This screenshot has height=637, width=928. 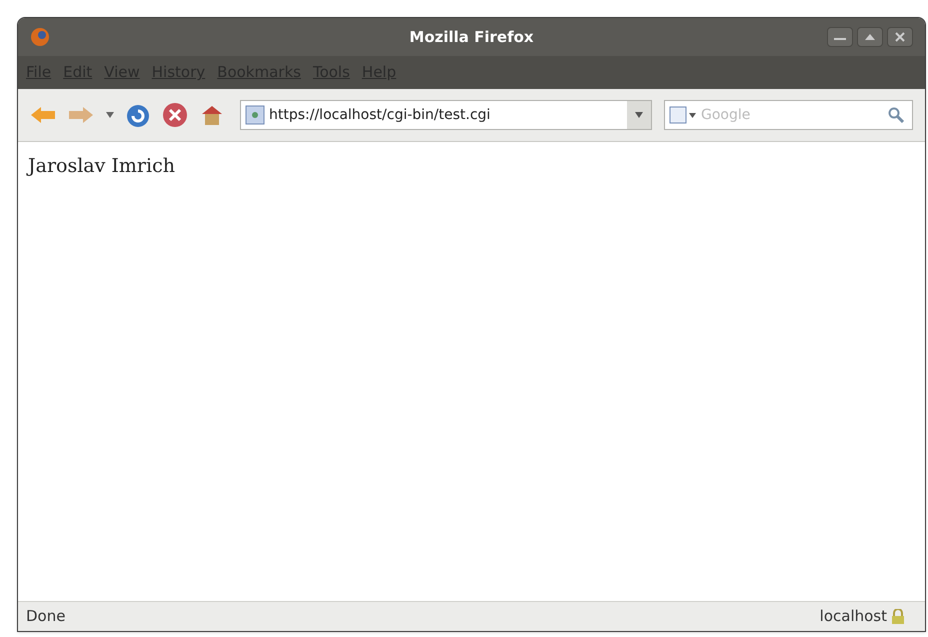 What do you see at coordinates (853, 617) in the screenshot?
I see `host-text: localhost` at bounding box center [853, 617].